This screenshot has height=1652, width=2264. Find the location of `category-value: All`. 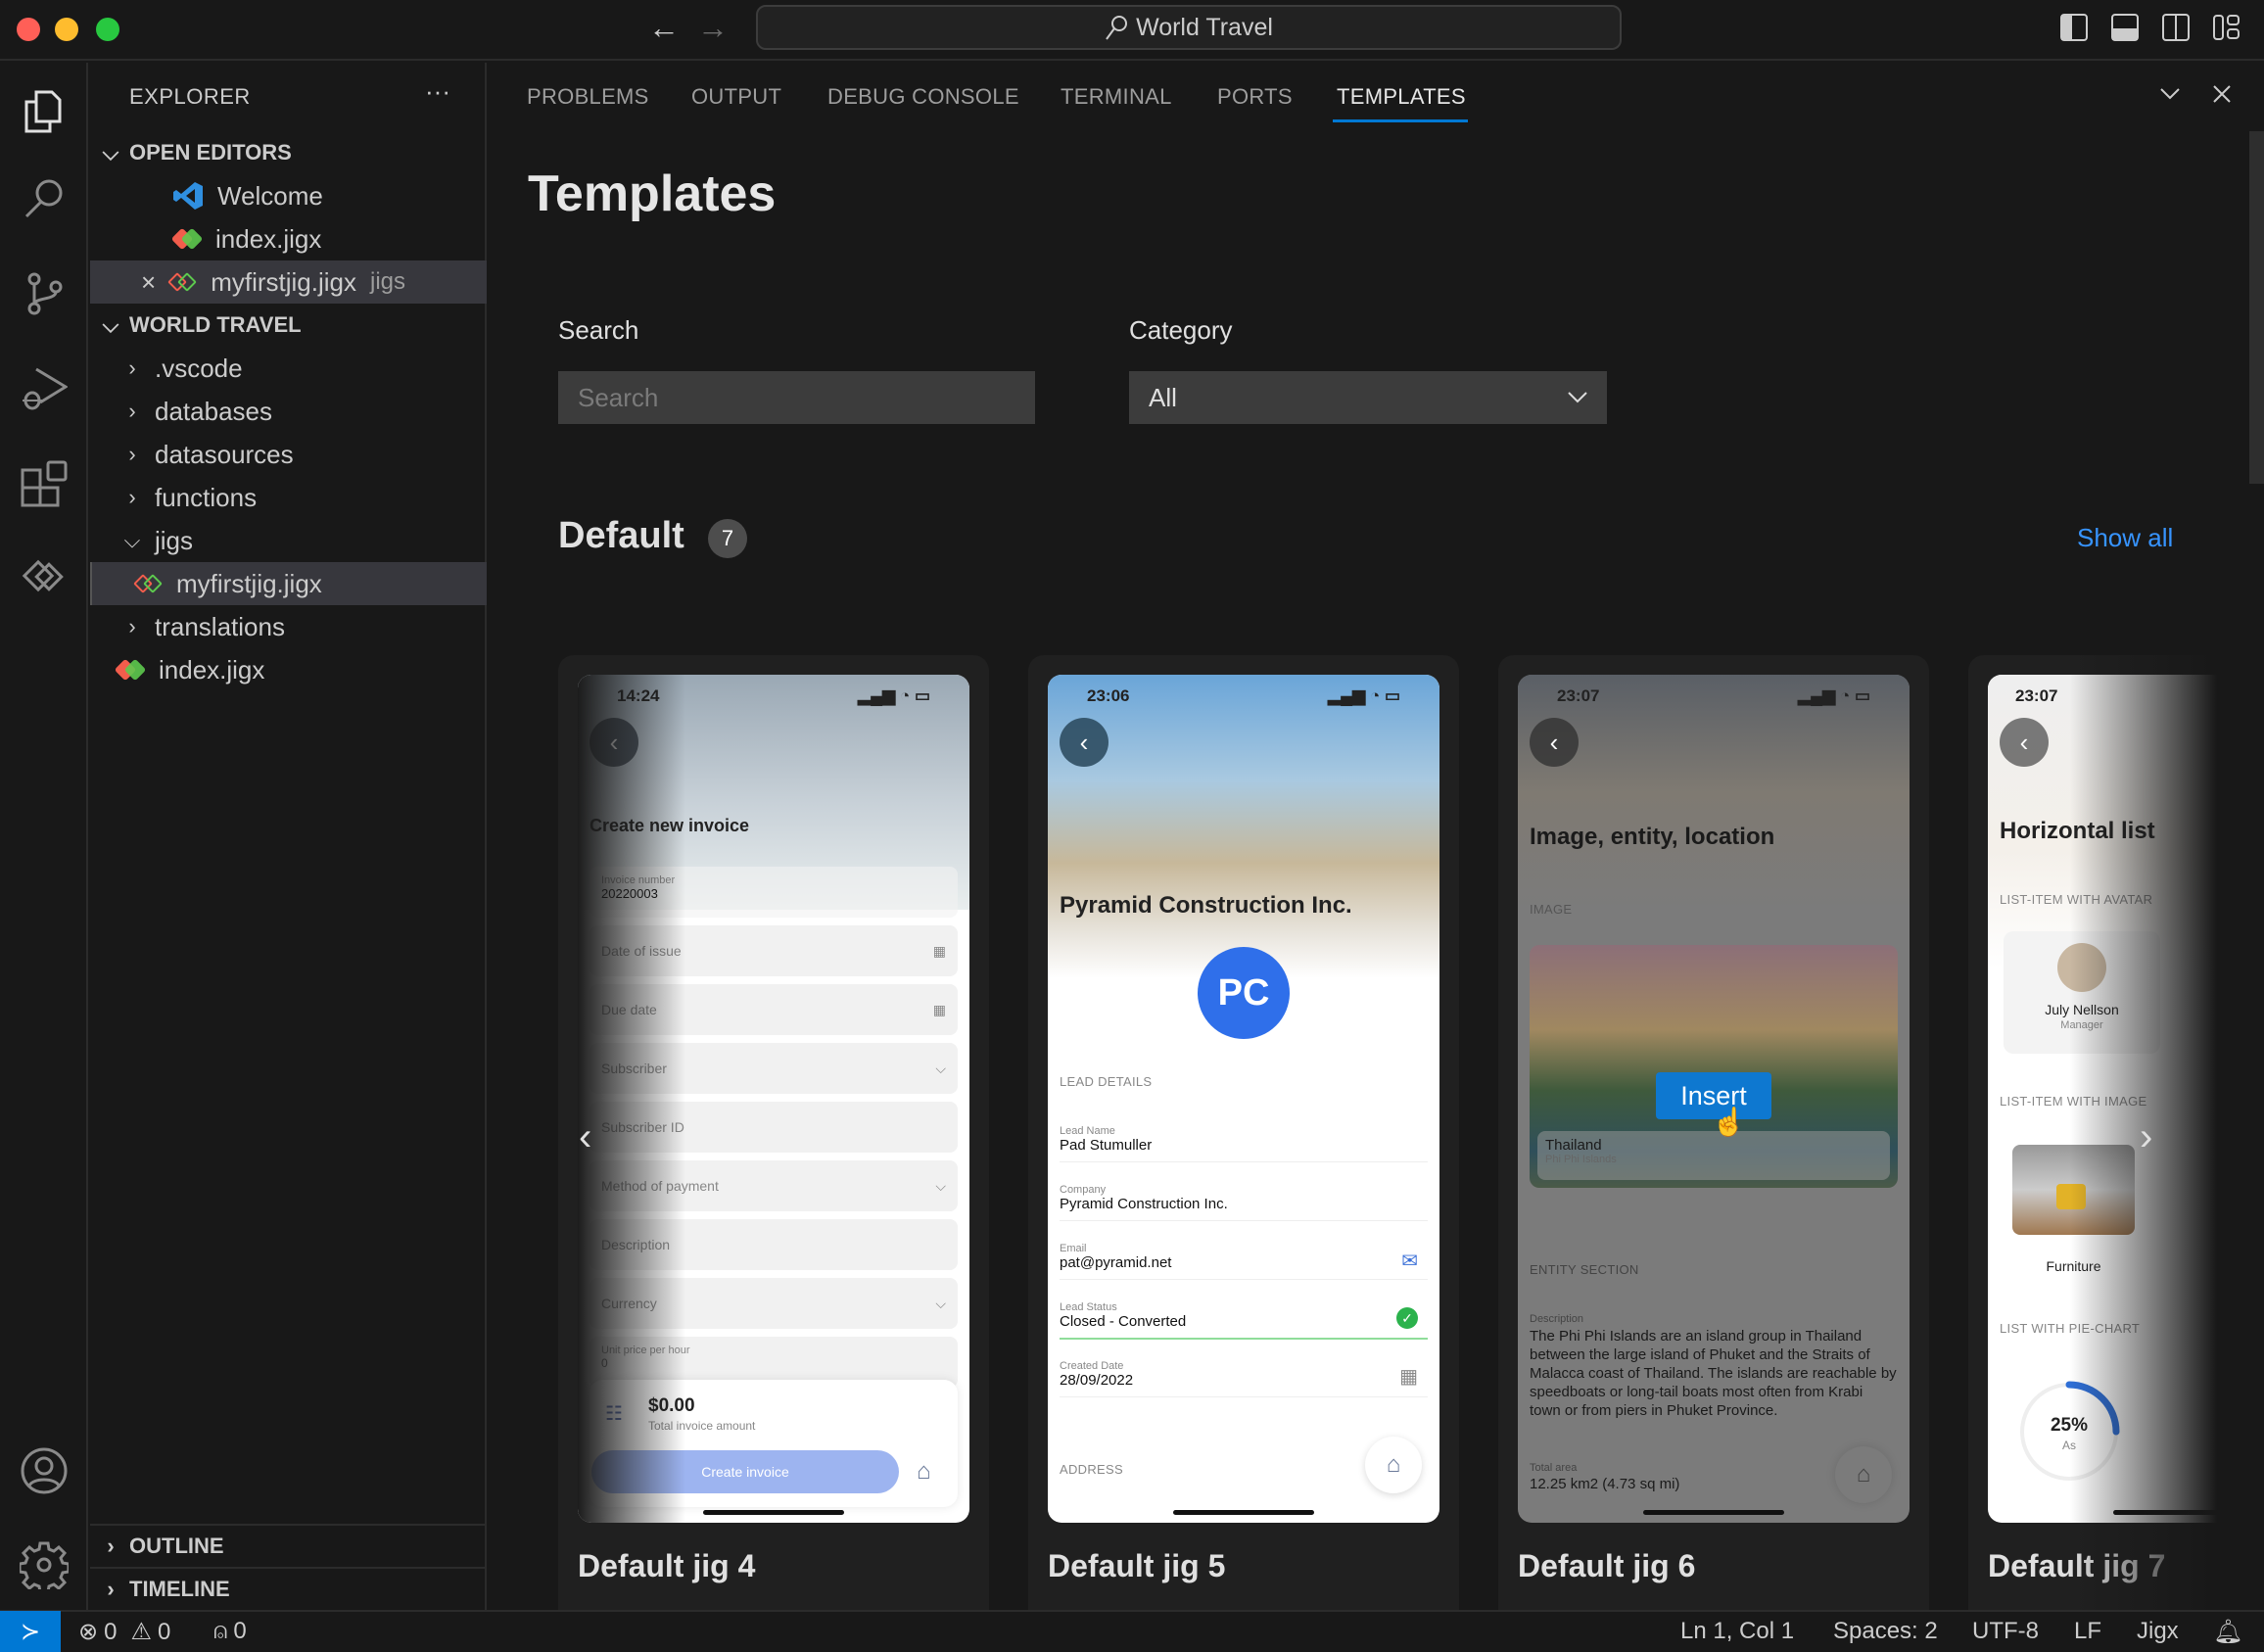

category-value: All is located at coordinates (1163, 397).